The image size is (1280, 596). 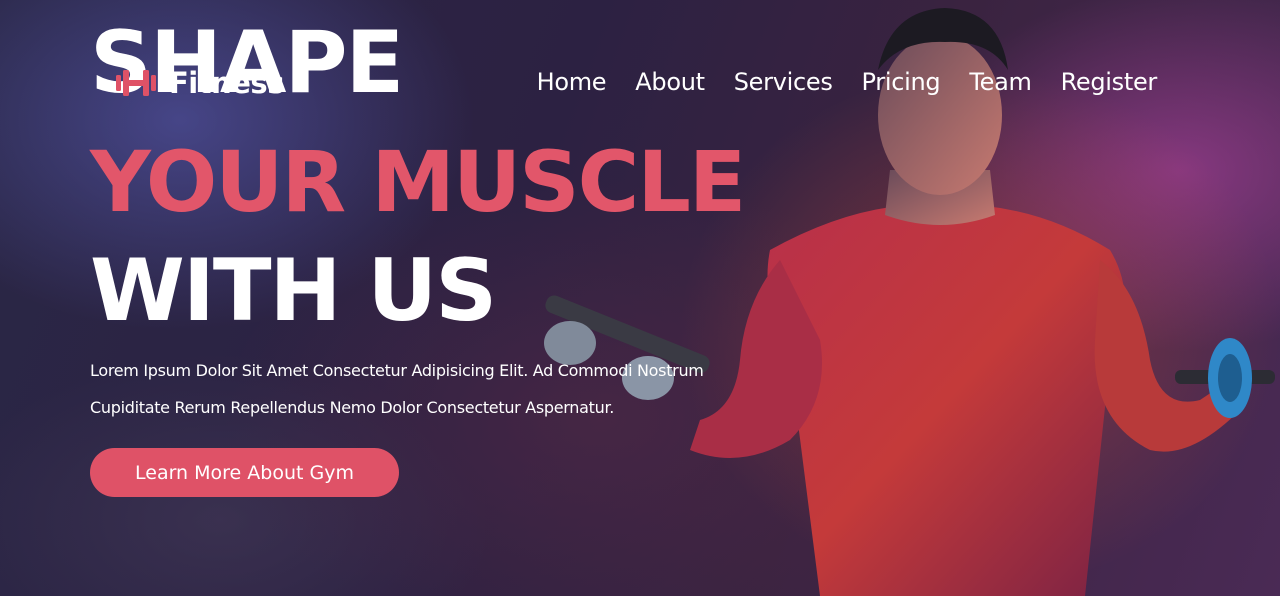 What do you see at coordinates (244, 472) in the screenshot?
I see `learn-more-button: Learn More About Gym` at bounding box center [244, 472].